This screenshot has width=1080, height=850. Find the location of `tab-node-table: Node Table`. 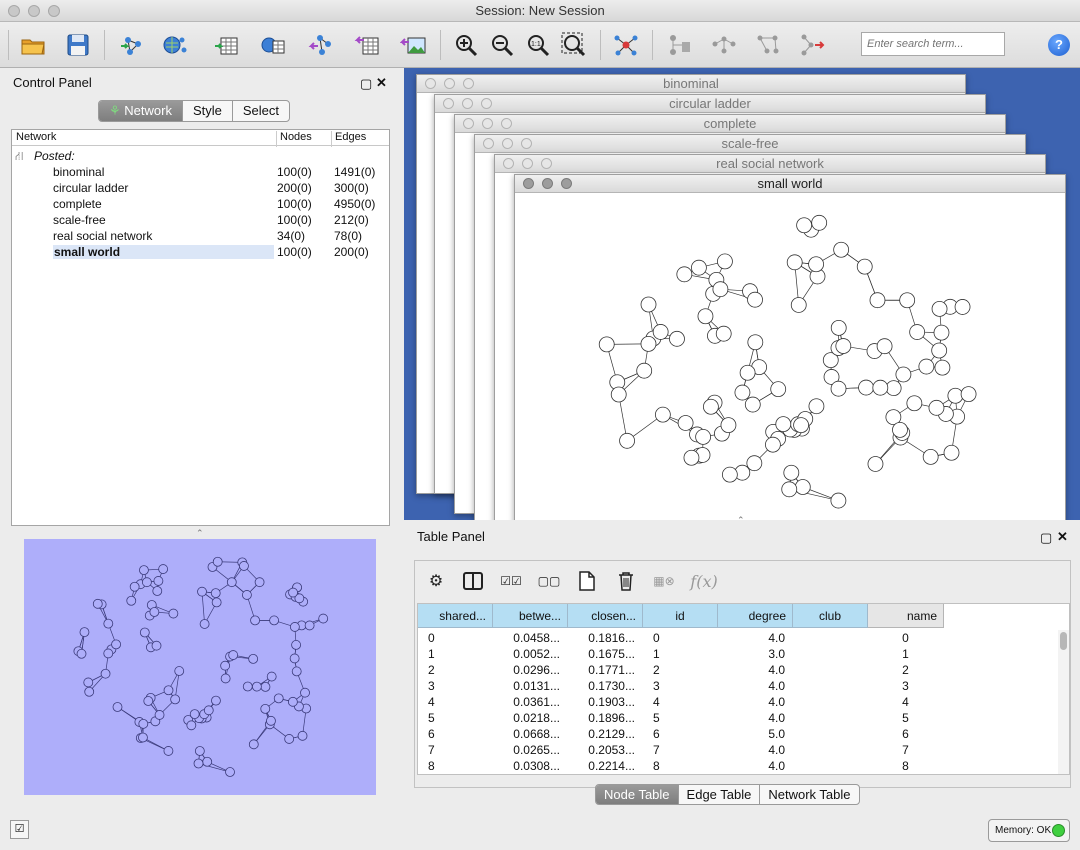

tab-node-table: Node Table is located at coordinates (637, 794).